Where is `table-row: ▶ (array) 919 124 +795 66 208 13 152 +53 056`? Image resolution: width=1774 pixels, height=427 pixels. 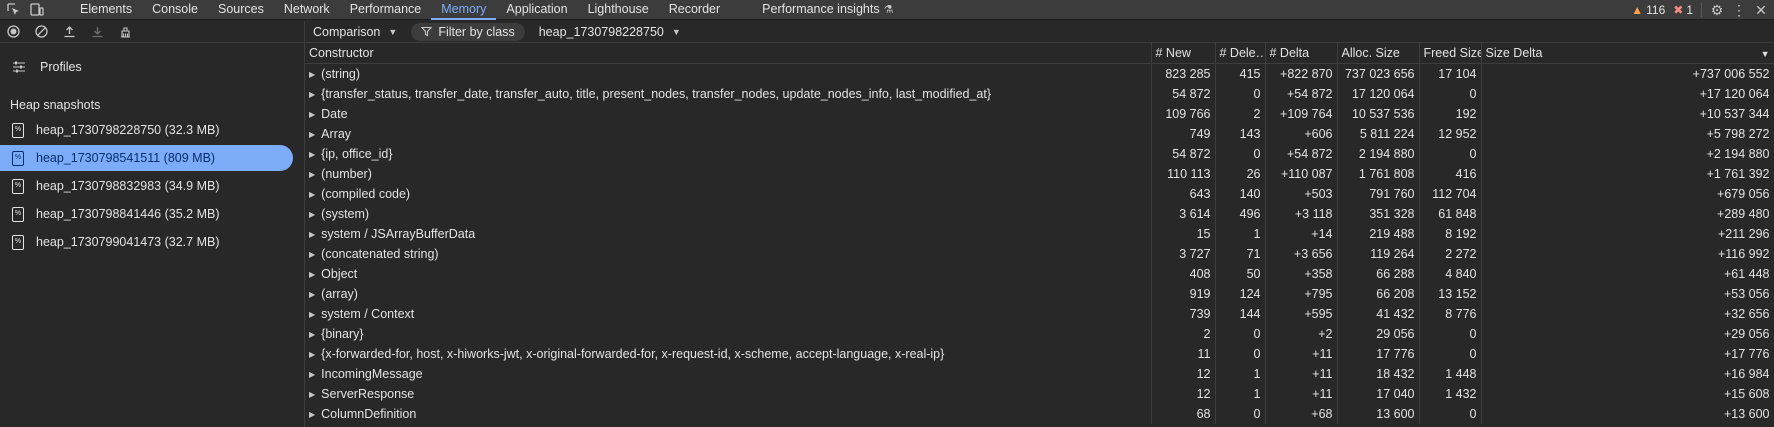
table-row: ▶ (array) 919 124 +795 66 208 13 152 +53 056 is located at coordinates (1039, 294).